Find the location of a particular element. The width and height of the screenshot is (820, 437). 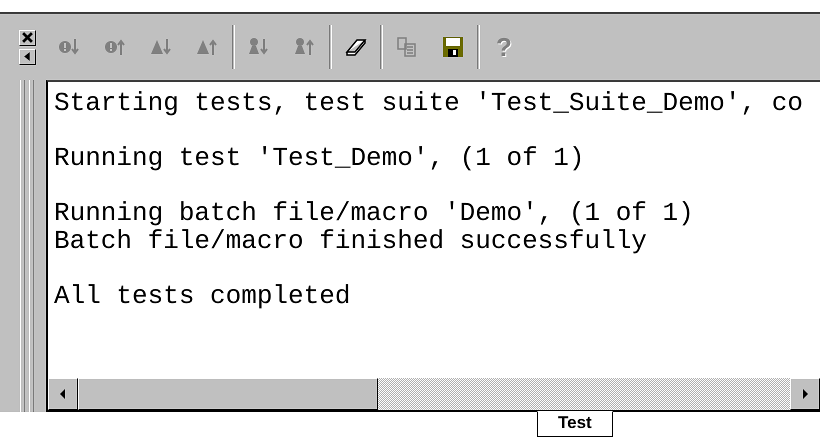

output-line: Starting tests, test suite 'Test_Suite_Demo', co is located at coordinates (428, 104).